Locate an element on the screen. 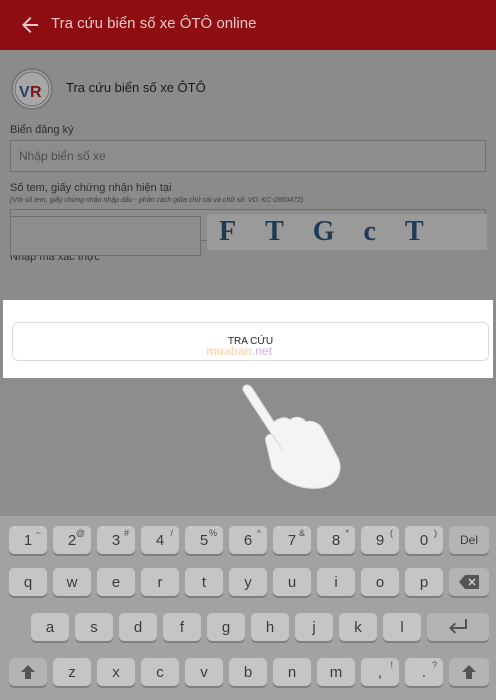  key-label: 7 is located at coordinates (292, 540).